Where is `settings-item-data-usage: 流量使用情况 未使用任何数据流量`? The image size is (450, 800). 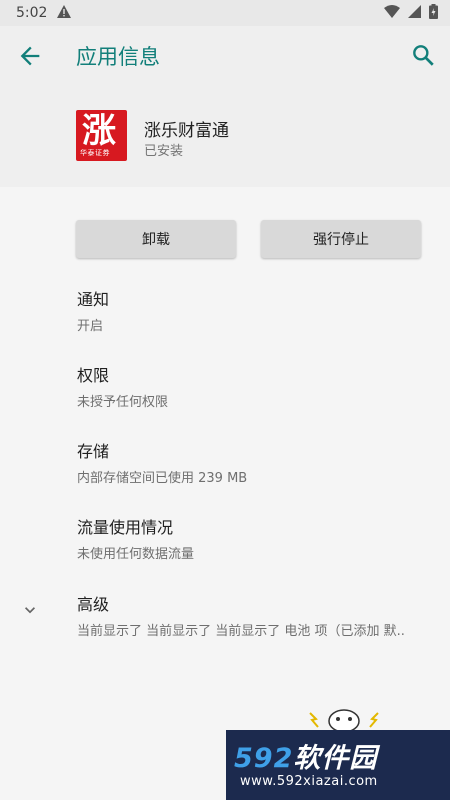
settings-item-data-usage: 流量使用情况 未使用任何数据流量 is located at coordinates (257, 538).